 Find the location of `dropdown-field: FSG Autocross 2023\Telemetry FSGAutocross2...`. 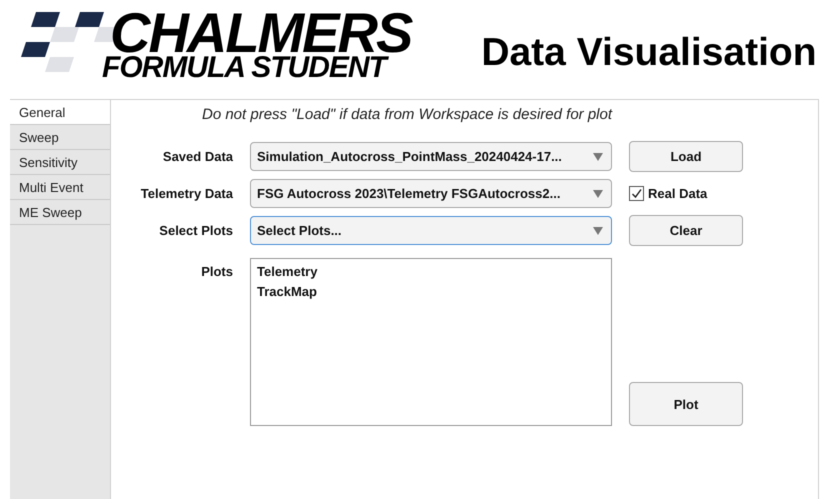

dropdown-field: FSG Autocross 2023\Telemetry FSGAutocross2... is located at coordinates (431, 193).